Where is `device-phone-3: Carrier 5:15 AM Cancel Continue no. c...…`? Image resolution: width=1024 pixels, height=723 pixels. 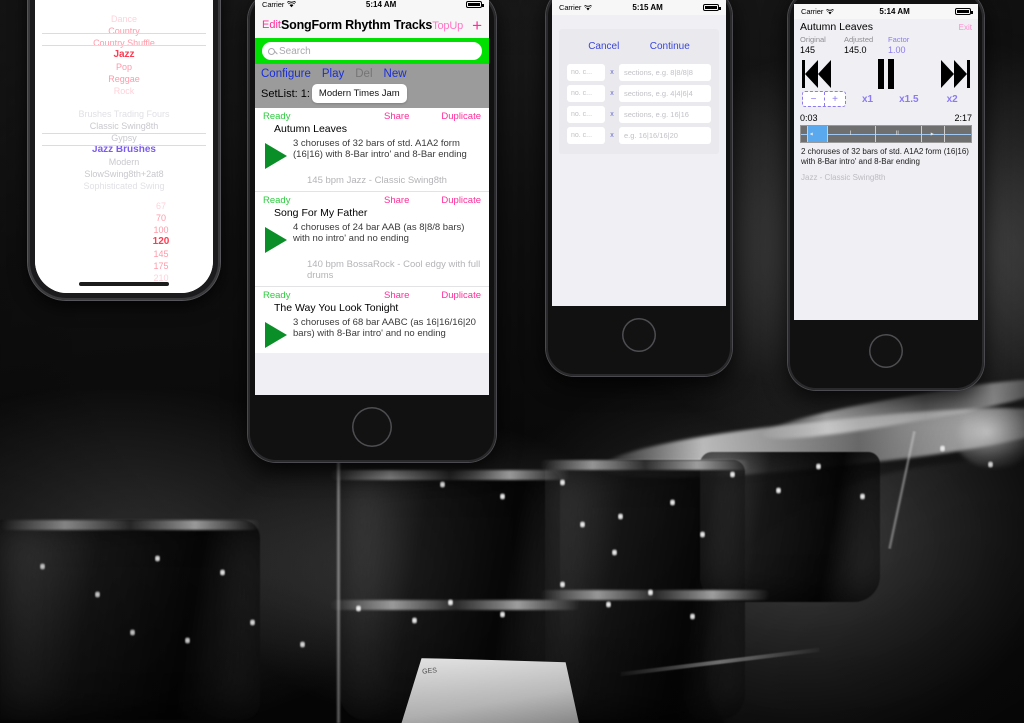 device-phone-3: Carrier 5:15 AM Cancel Continue no. c...… is located at coordinates (639, 188).